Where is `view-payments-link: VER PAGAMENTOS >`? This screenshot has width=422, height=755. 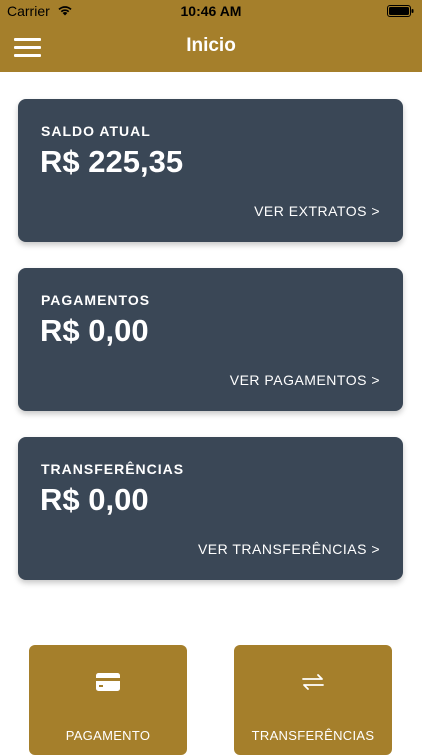
view-payments-link: VER PAGAMENTOS > is located at coordinates (305, 380).